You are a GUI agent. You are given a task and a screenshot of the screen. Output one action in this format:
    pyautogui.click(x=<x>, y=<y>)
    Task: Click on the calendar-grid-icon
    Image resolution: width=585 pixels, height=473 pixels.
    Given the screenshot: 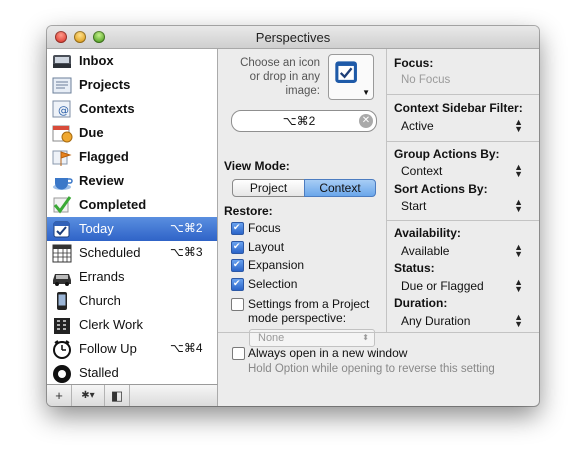 What is the action you would take?
    pyautogui.click(x=62, y=253)
    